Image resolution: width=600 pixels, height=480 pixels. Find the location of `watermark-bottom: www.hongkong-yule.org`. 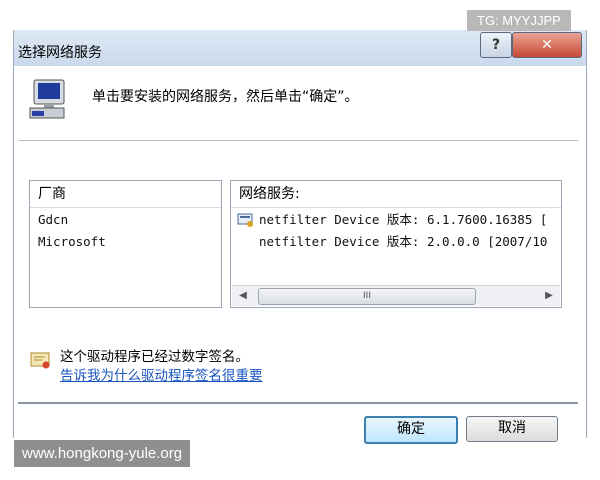

watermark-bottom: www.hongkong-yule.org is located at coordinates (102, 453).